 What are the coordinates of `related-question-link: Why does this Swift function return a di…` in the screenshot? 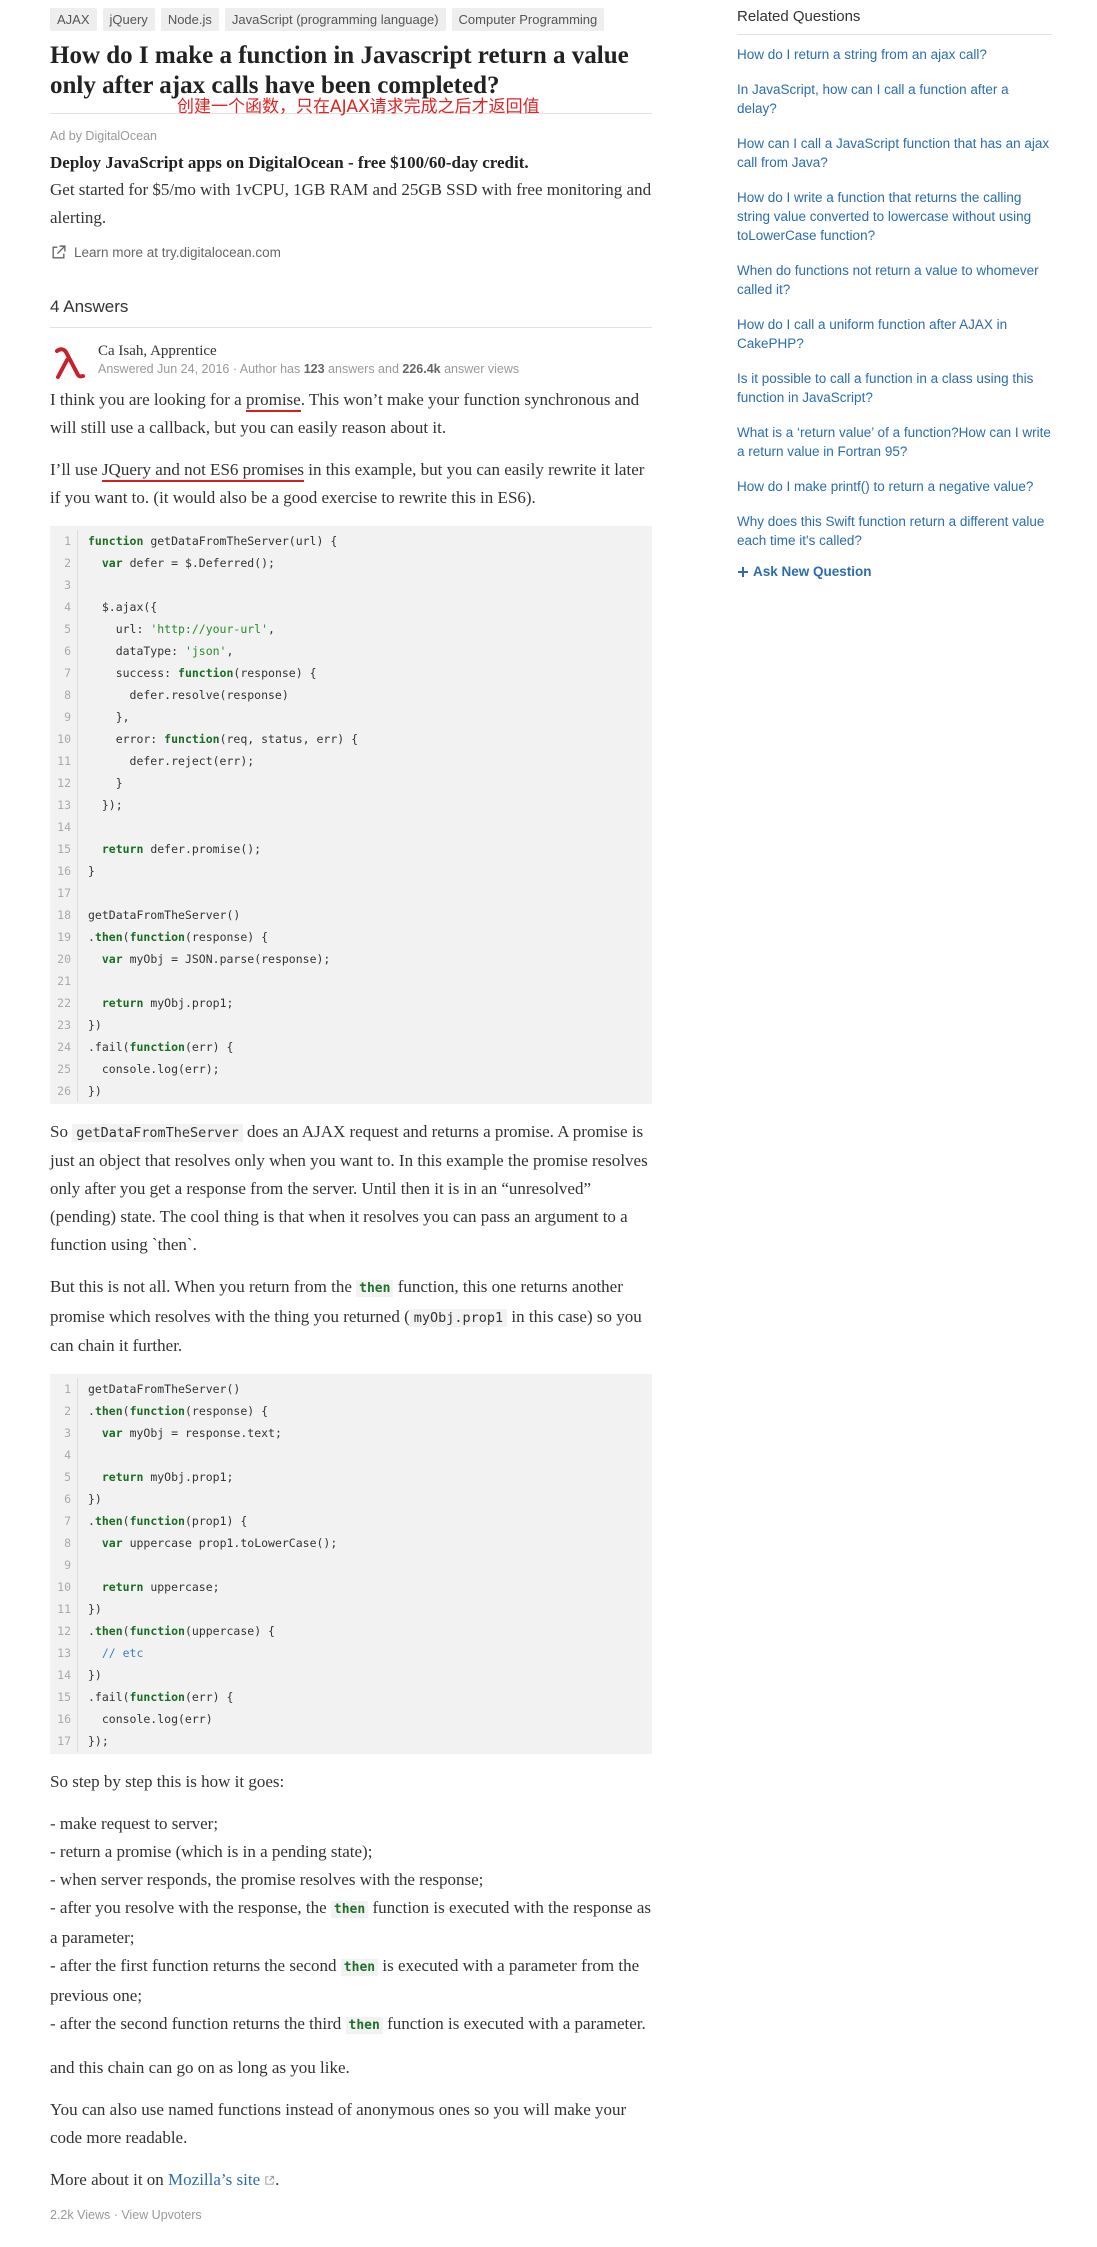 It's located at (894, 531).